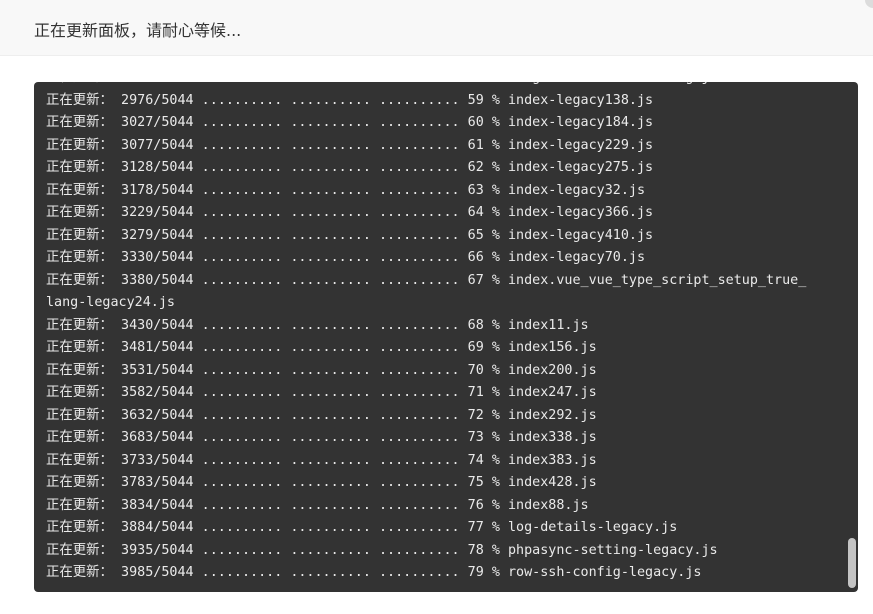 The image size is (873, 614). I want to click on console-scrollbar, so click(852, 337).